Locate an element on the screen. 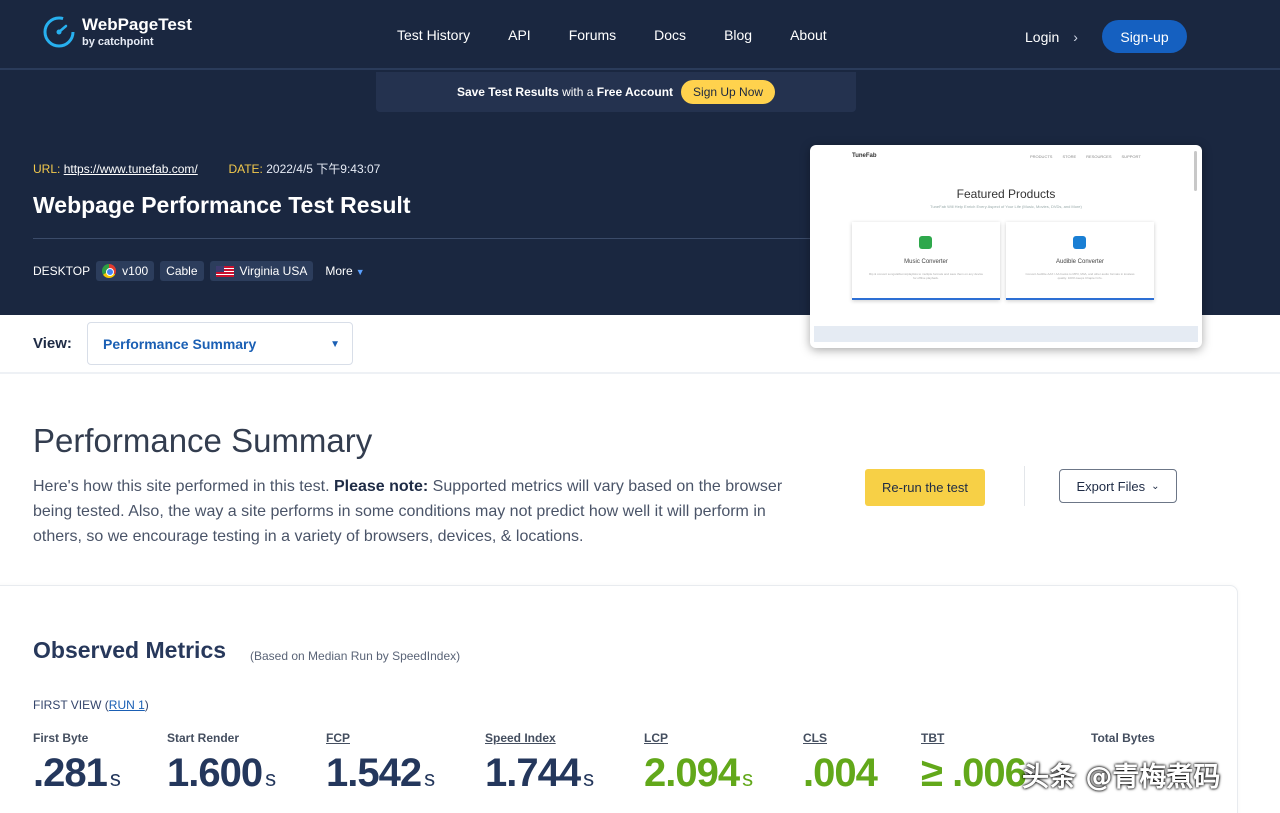 This screenshot has width=1280, height=813. metric-name: FCP is located at coordinates (338, 738).